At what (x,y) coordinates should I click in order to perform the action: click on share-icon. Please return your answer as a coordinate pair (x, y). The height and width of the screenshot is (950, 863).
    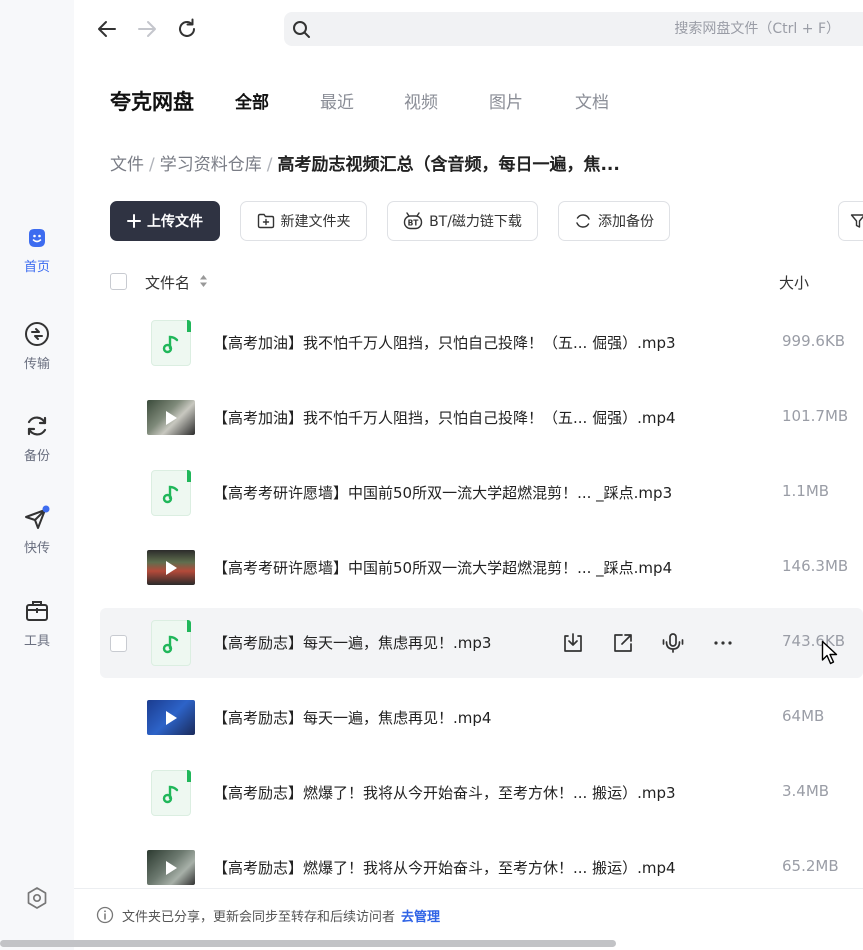
    Looking at the image, I should click on (623, 643).